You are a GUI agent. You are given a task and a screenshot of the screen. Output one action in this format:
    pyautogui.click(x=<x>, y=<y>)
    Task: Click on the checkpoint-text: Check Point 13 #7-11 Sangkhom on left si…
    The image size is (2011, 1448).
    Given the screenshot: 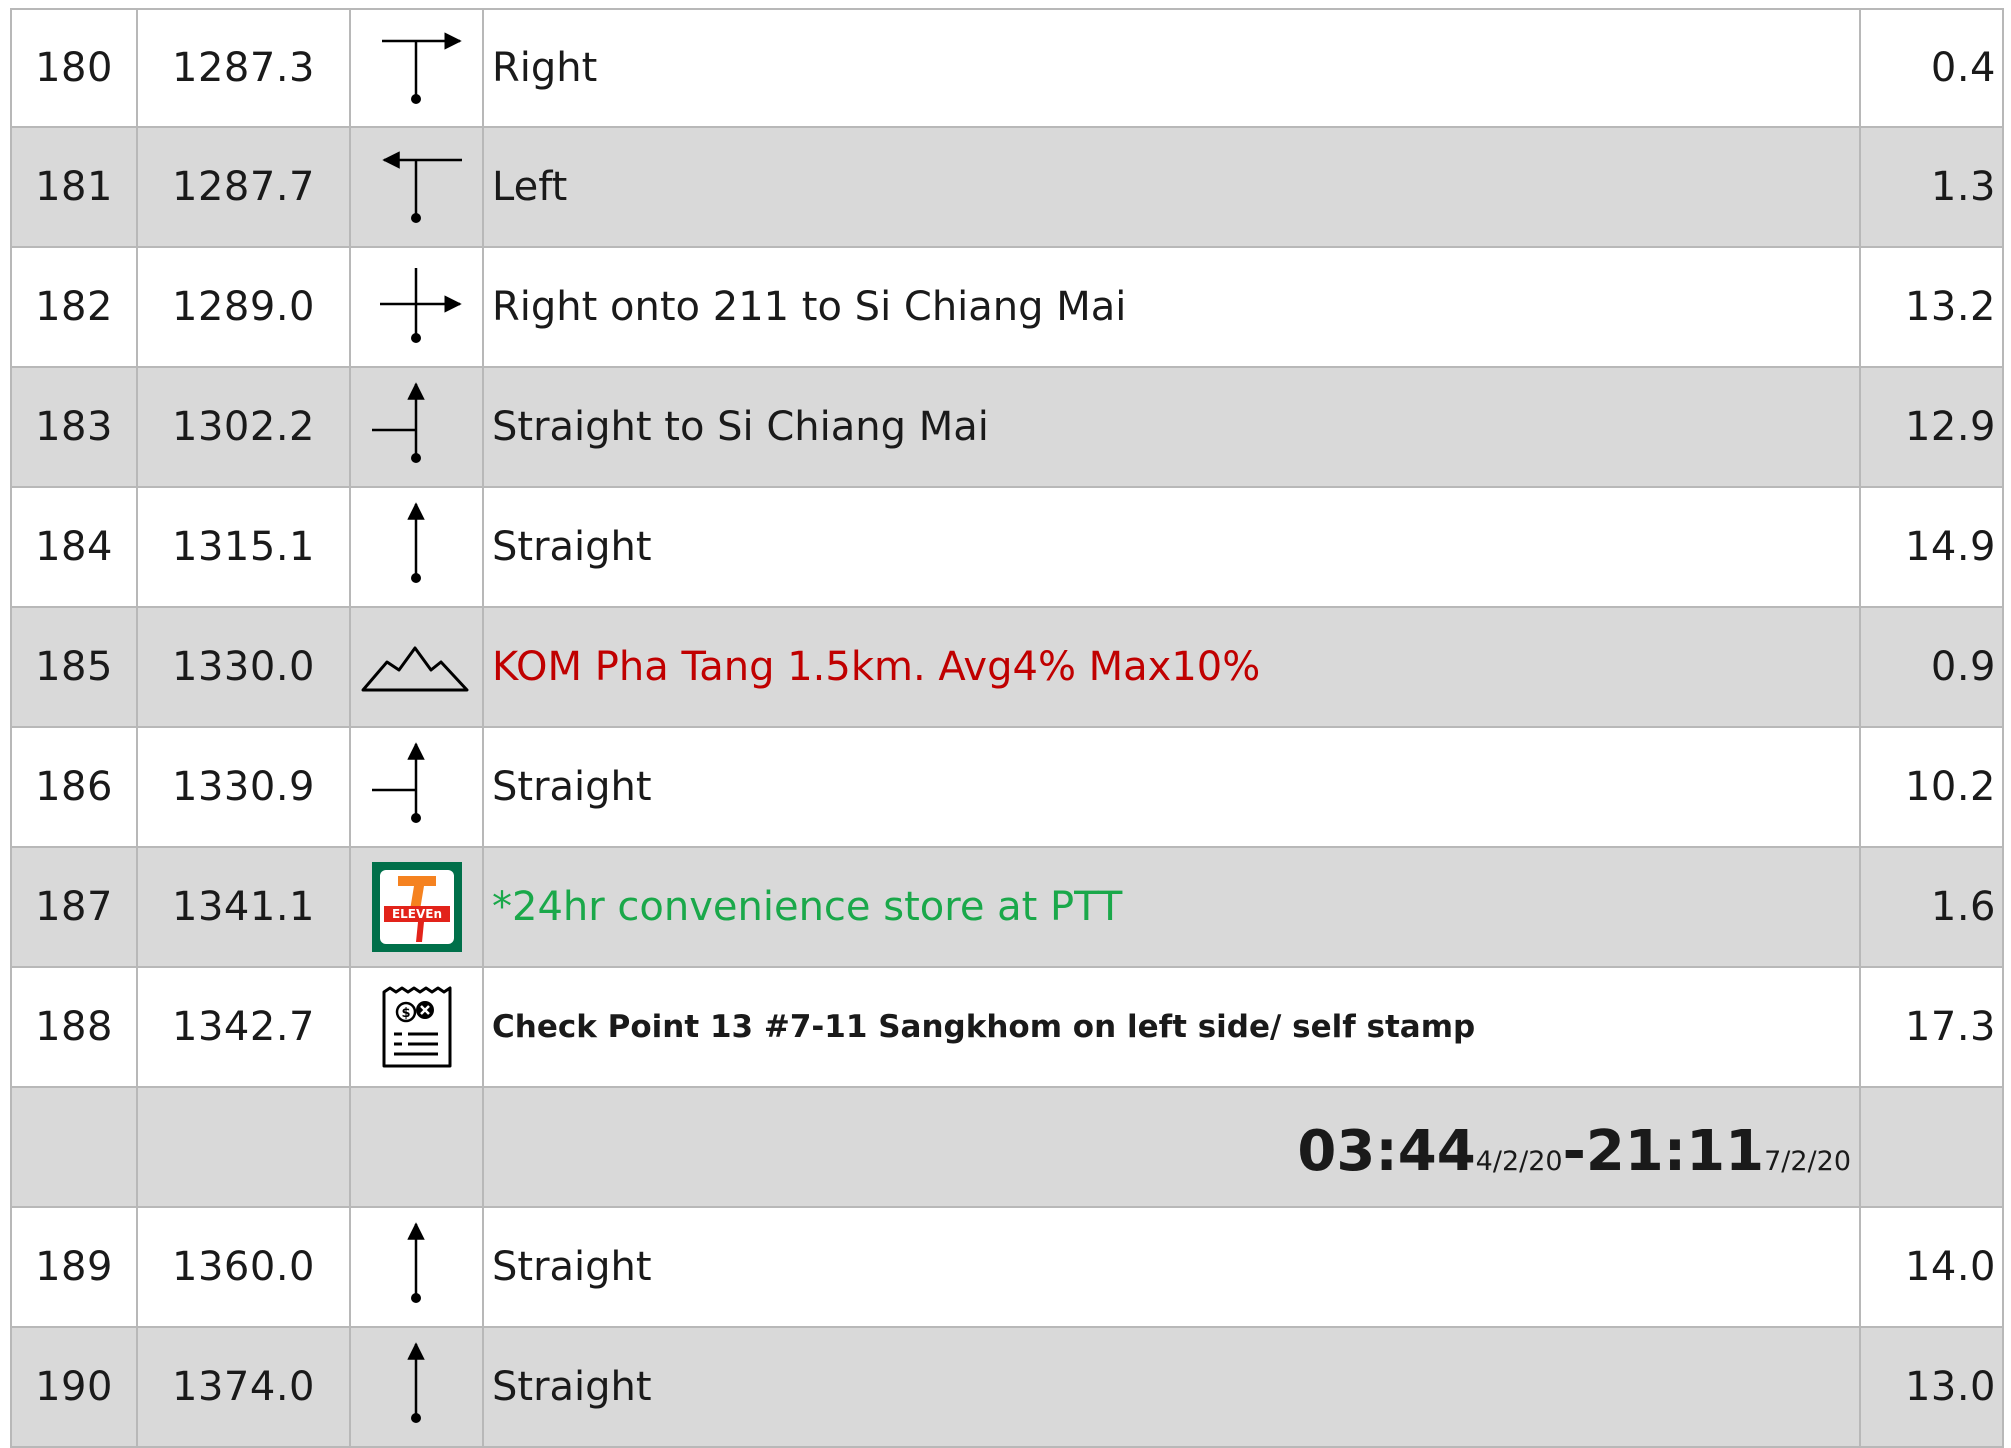 What is the action you would take?
    pyautogui.click(x=984, y=1027)
    